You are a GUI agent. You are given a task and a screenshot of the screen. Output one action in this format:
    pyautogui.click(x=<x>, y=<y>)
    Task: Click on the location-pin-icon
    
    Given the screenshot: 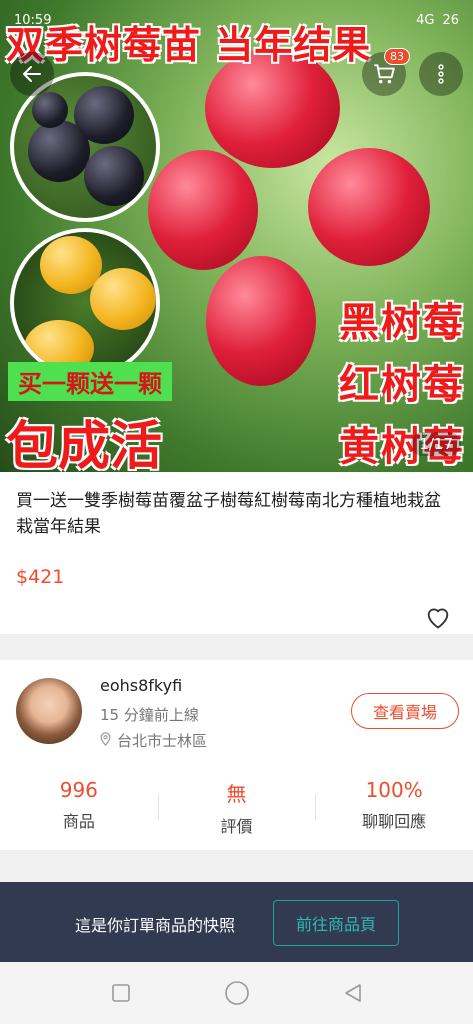 What is the action you would take?
    pyautogui.click(x=105, y=741)
    